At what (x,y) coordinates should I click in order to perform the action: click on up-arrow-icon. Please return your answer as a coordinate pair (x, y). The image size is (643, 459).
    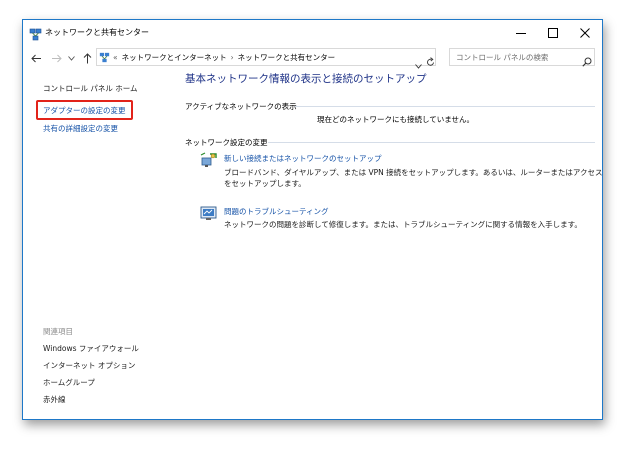
    Looking at the image, I should click on (87, 57).